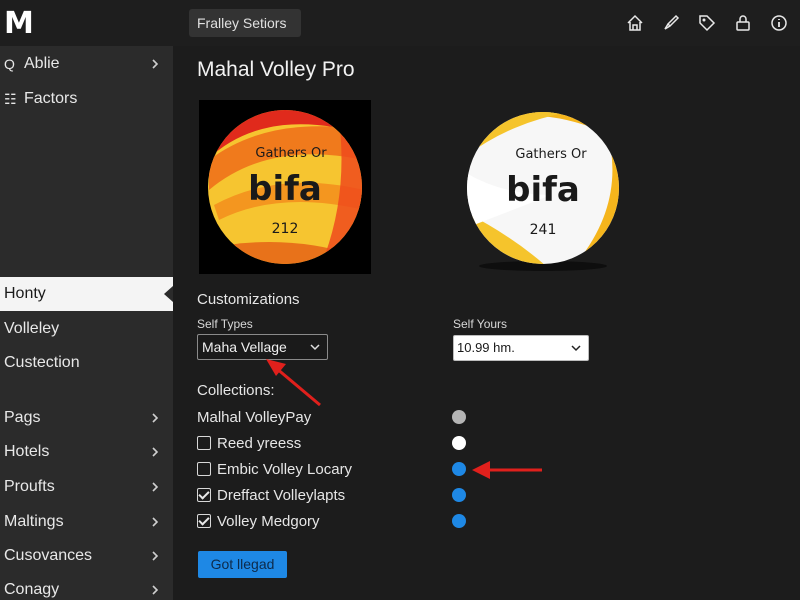  What do you see at coordinates (400, 23) in the screenshot?
I see `top-bar: M Fralley Setiors` at bounding box center [400, 23].